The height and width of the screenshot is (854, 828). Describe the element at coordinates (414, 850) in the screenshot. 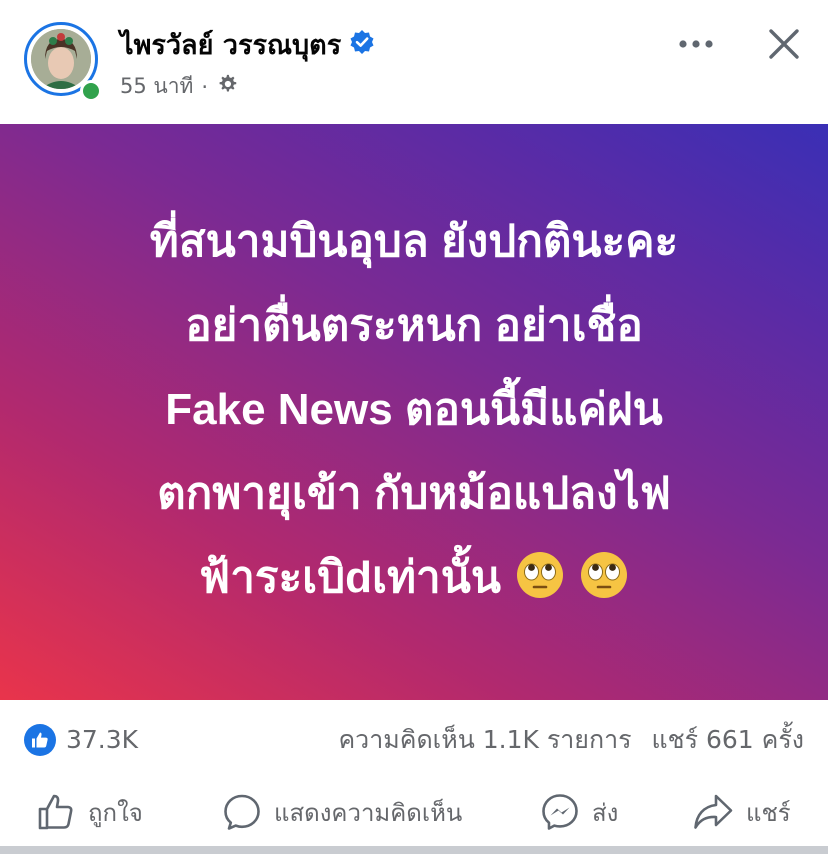

I see `bottom-divider` at that location.